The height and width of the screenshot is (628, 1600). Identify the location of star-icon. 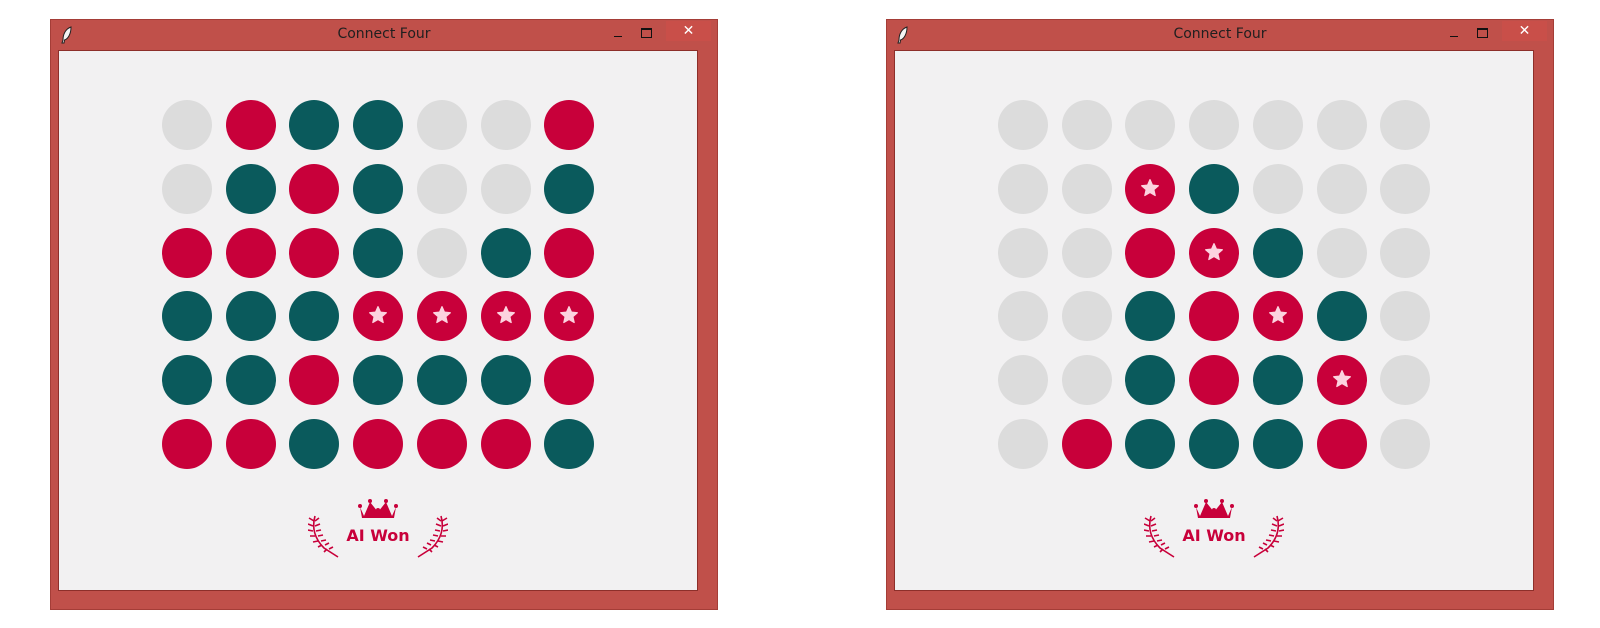
(1150, 188).